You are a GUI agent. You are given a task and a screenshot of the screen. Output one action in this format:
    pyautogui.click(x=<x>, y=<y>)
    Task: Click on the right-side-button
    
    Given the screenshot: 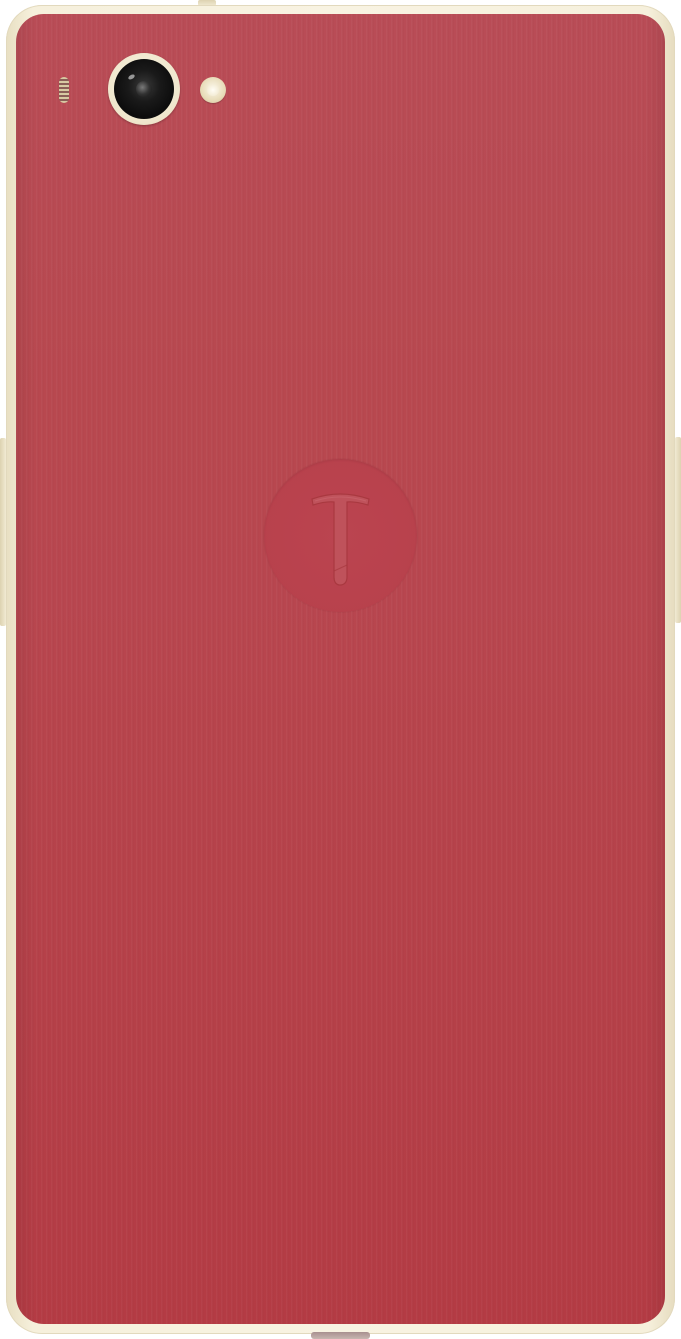 What is the action you would take?
    pyautogui.click(x=678, y=530)
    